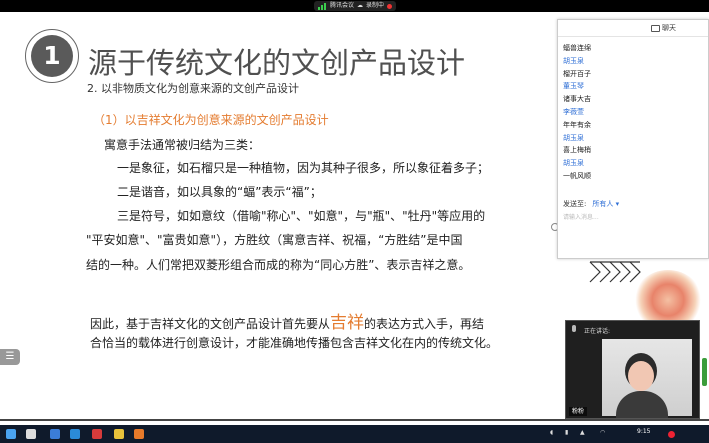 The width and height of the screenshot is (709, 443). What do you see at coordinates (577, 99) in the screenshot?
I see `chat-message: 诸事大吉` at bounding box center [577, 99].